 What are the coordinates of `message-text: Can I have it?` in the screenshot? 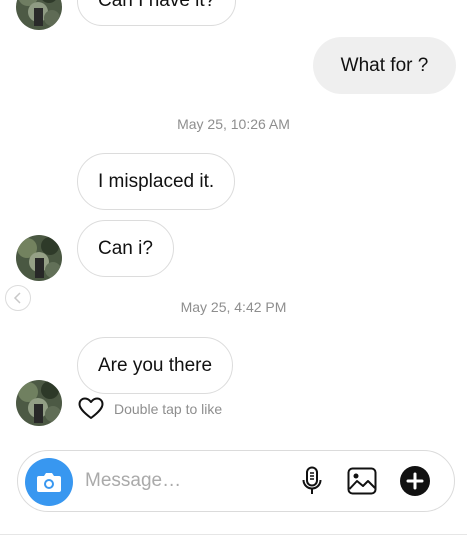 It's located at (157, 5).